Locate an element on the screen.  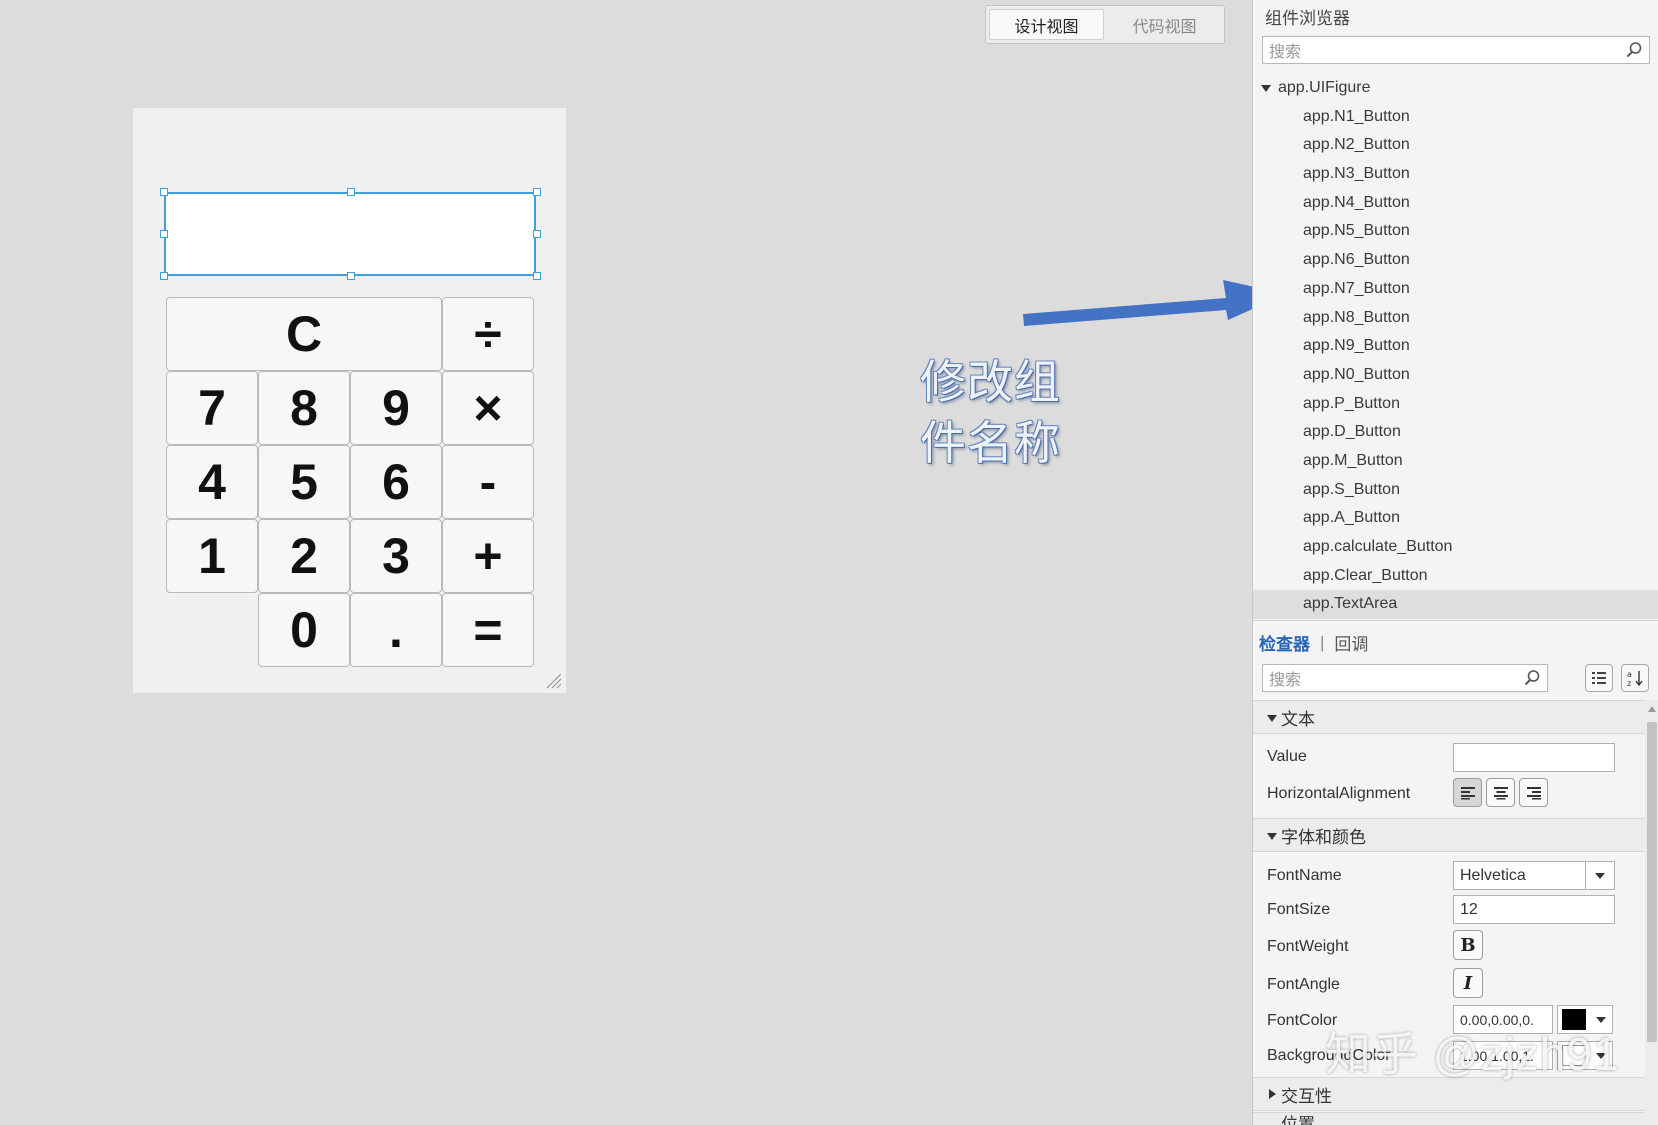
list-view-icon is located at coordinates (1599, 678).